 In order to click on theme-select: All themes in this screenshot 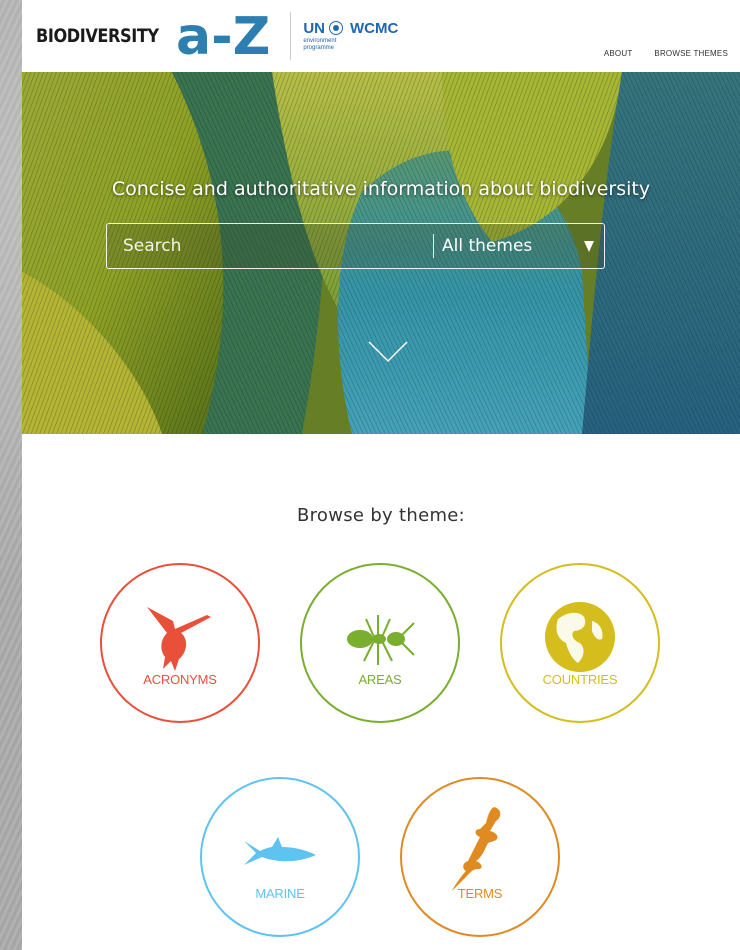, I will do `click(518, 246)`.